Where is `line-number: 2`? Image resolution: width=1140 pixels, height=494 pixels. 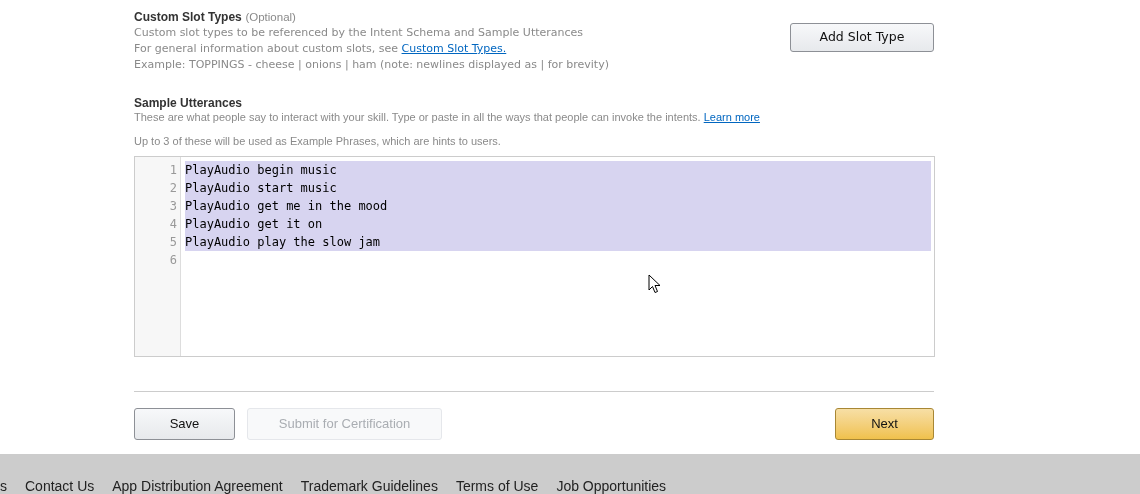 line-number: 2 is located at coordinates (173, 188).